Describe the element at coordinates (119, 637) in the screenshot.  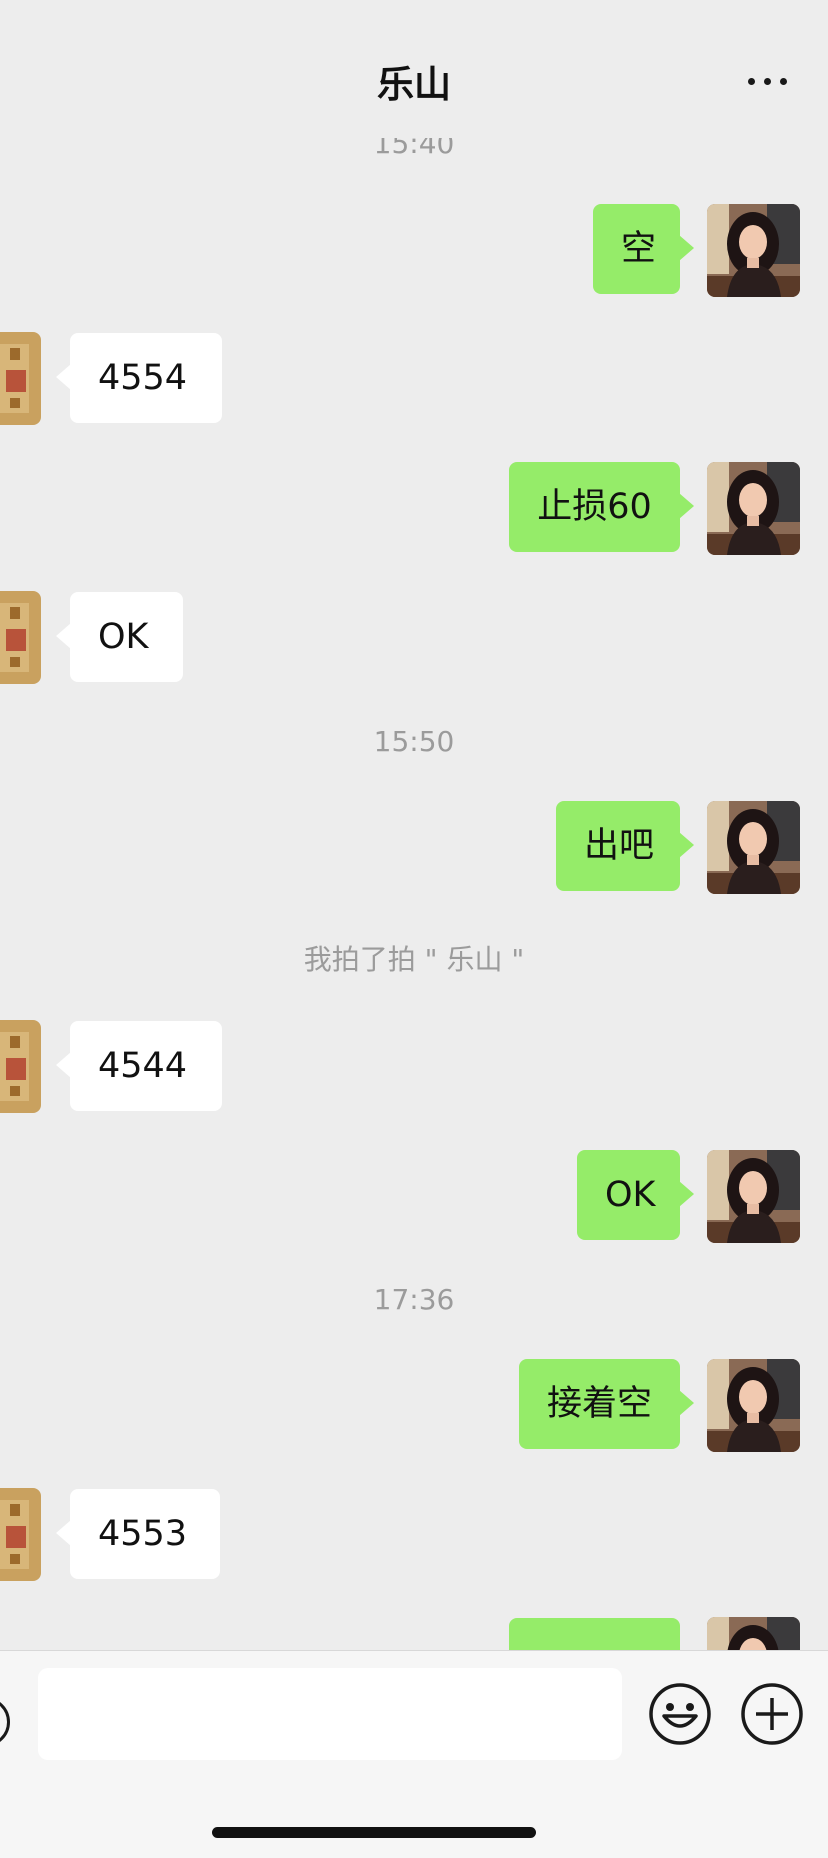
I see `contact-message: OK` at that location.